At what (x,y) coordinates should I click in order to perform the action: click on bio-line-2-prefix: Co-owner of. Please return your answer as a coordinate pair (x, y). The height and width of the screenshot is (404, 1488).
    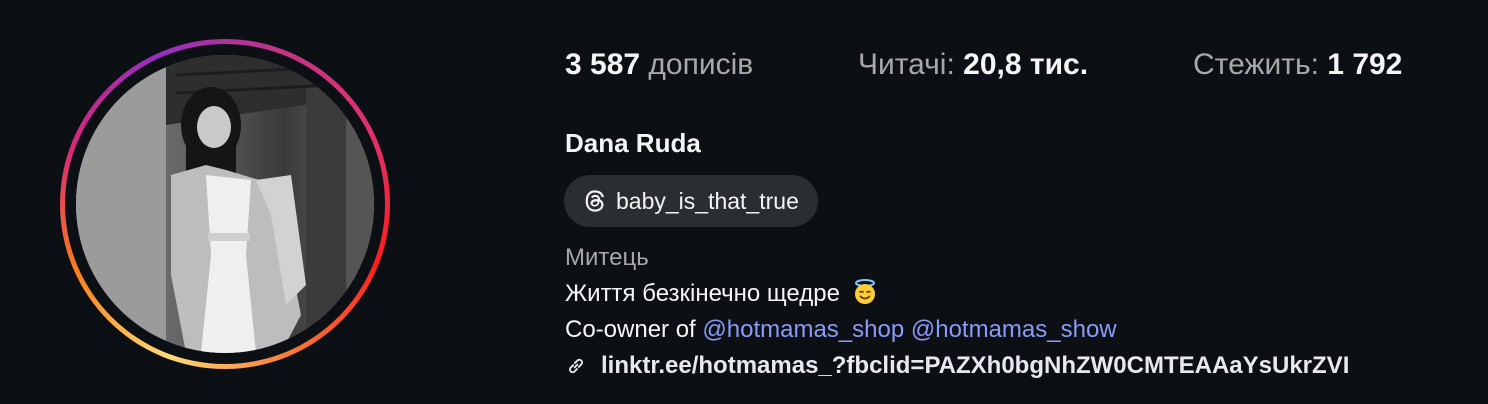
    Looking at the image, I should click on (634, 329).